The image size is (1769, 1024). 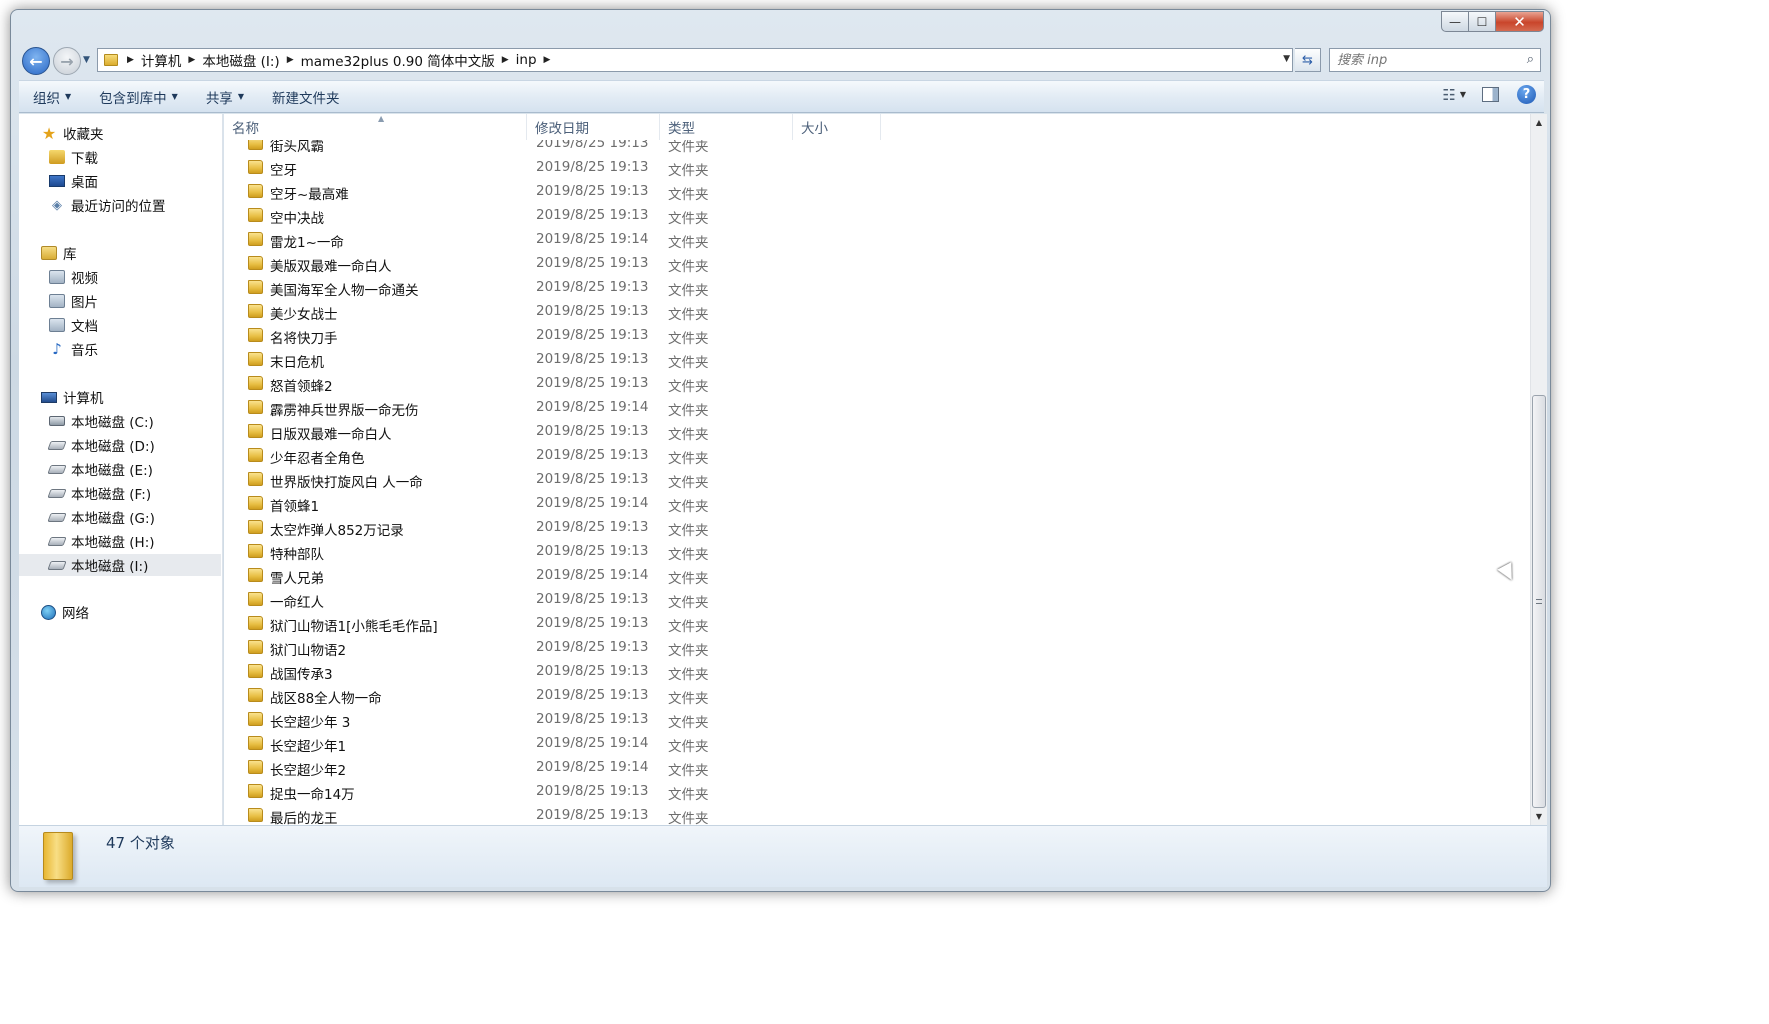 What do you see at coordinates (73, 349) in the screenshot?
I see `sidebar-item-music: ♪ 音乐` at bounding box center [73, 349].